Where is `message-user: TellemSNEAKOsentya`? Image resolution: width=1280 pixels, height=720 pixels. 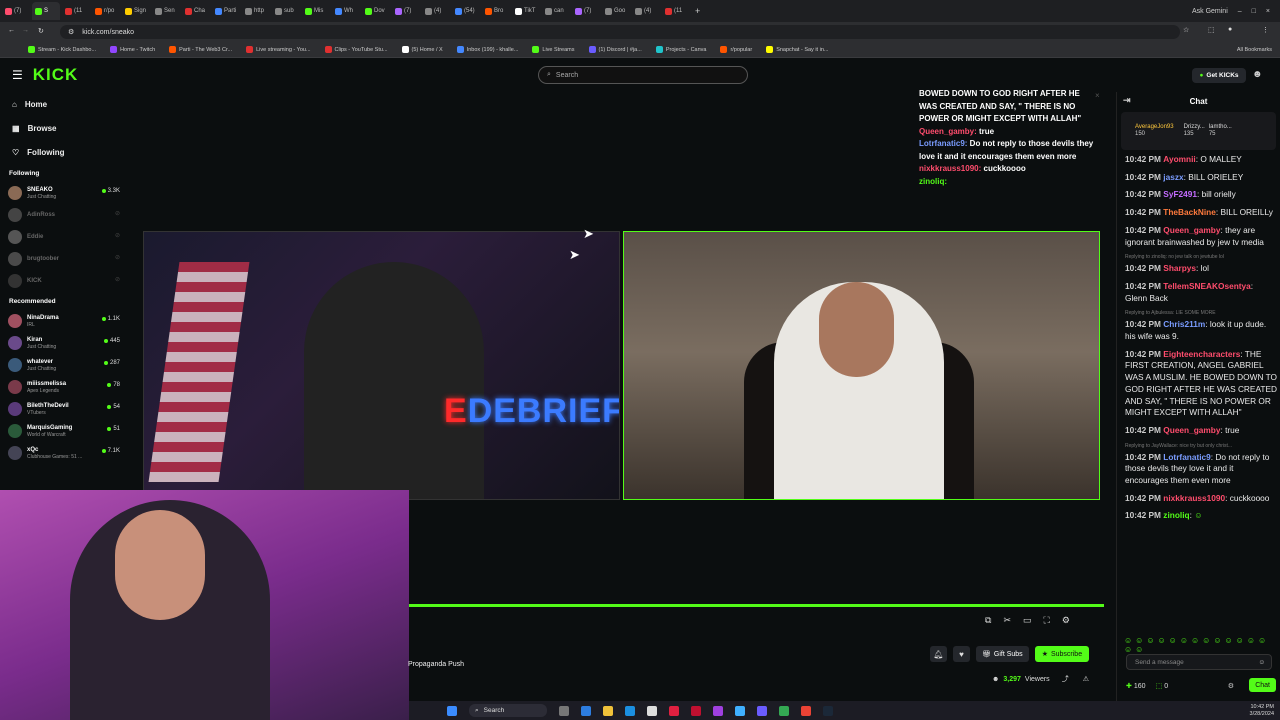
message-user: TellemSNEAKOsentya is located at coordinates (1206, 286).